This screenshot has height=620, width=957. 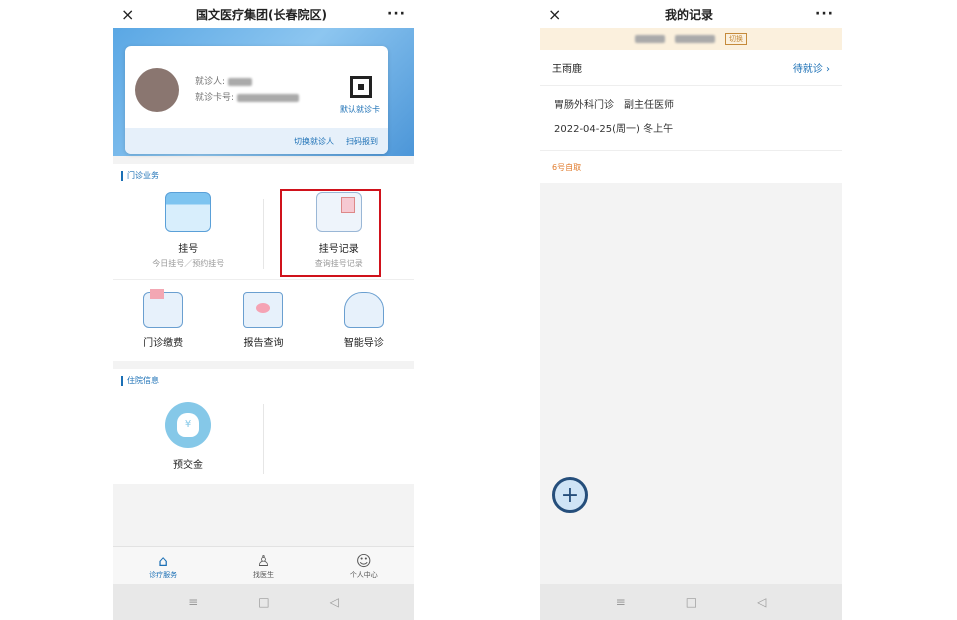 I want to click on tab-label: 个人中心, so click(x=363, y=574).